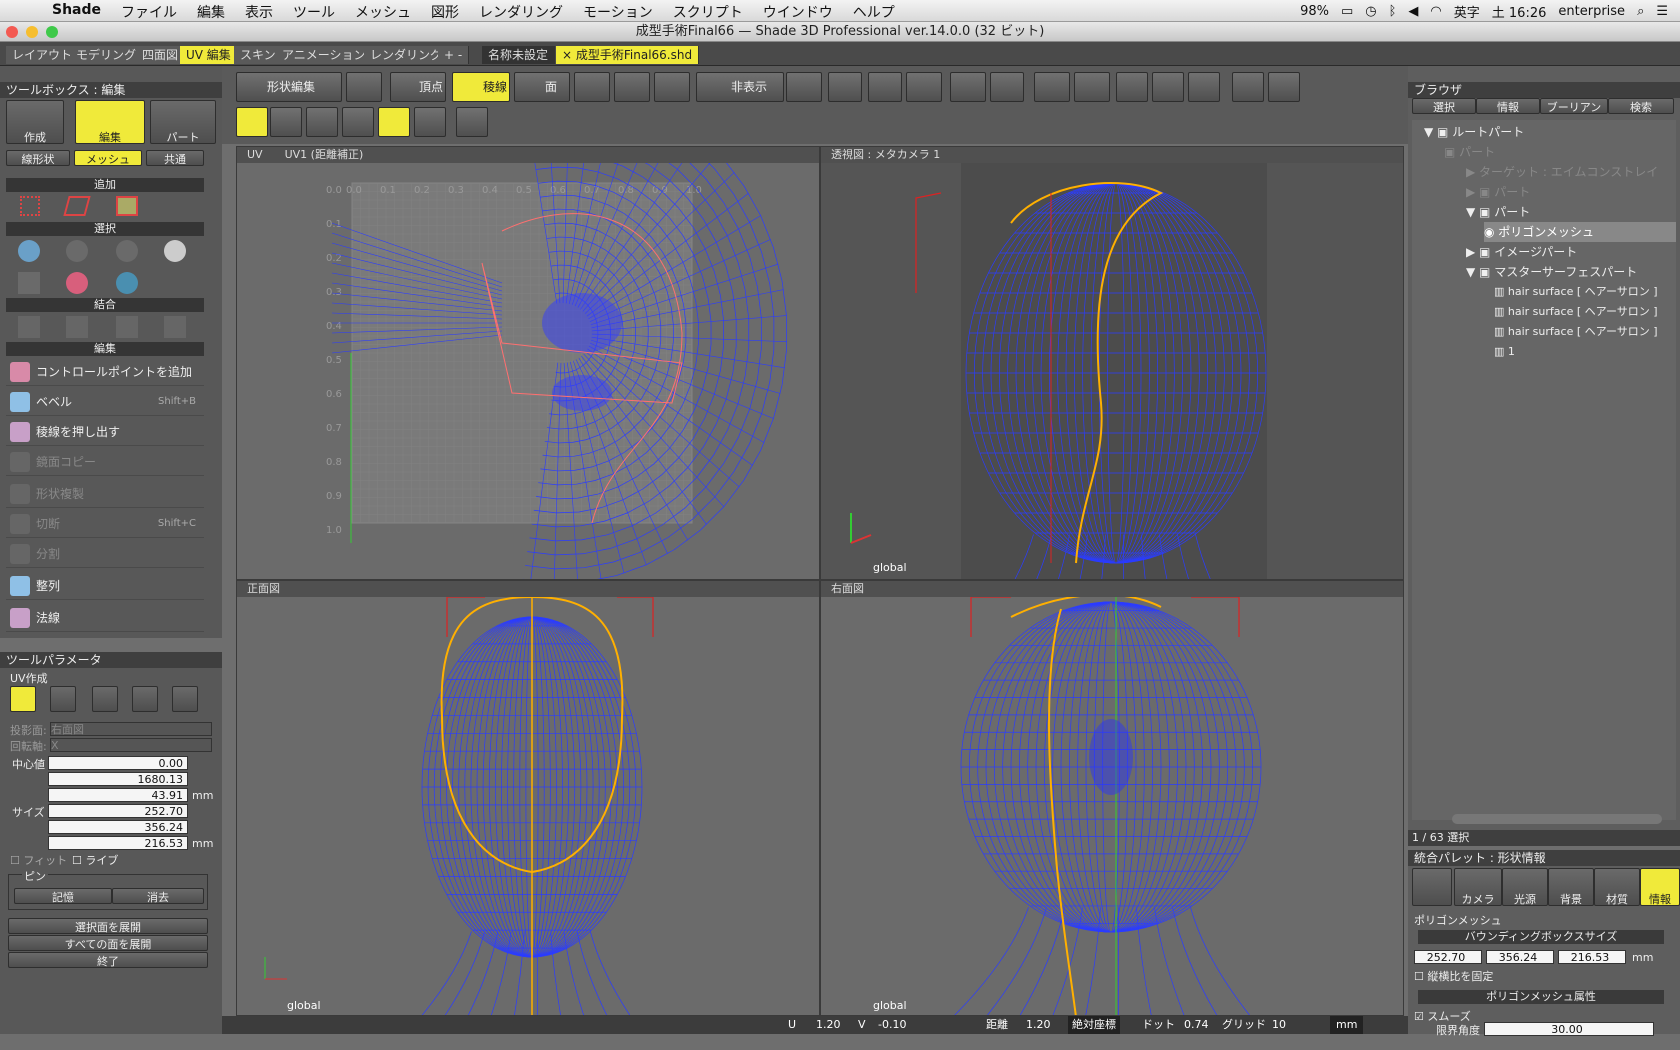  I want to click on browser-tab-info: 情報, so click(1508, 106).